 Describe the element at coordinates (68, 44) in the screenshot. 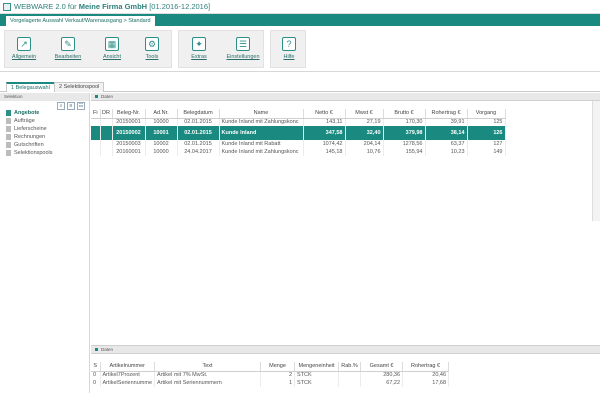

I see `edit-icon: ✎` at that location.